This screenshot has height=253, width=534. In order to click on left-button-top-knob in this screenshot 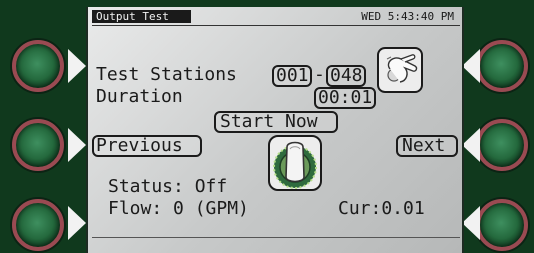, I will do `click(38, 66)`.